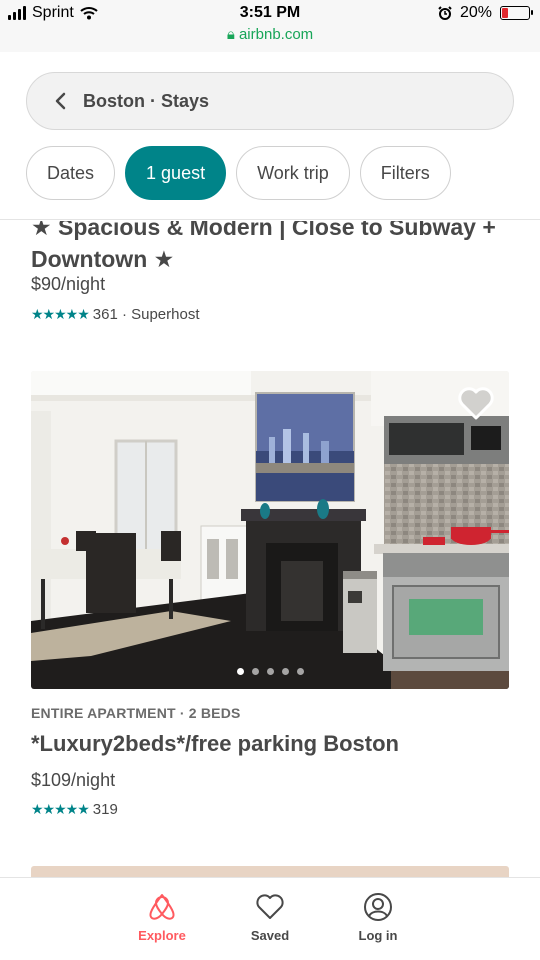  What do you see at coordinates (378, 907) in the screenshot?
I see `user-icon` at bounding box center [378, 907].